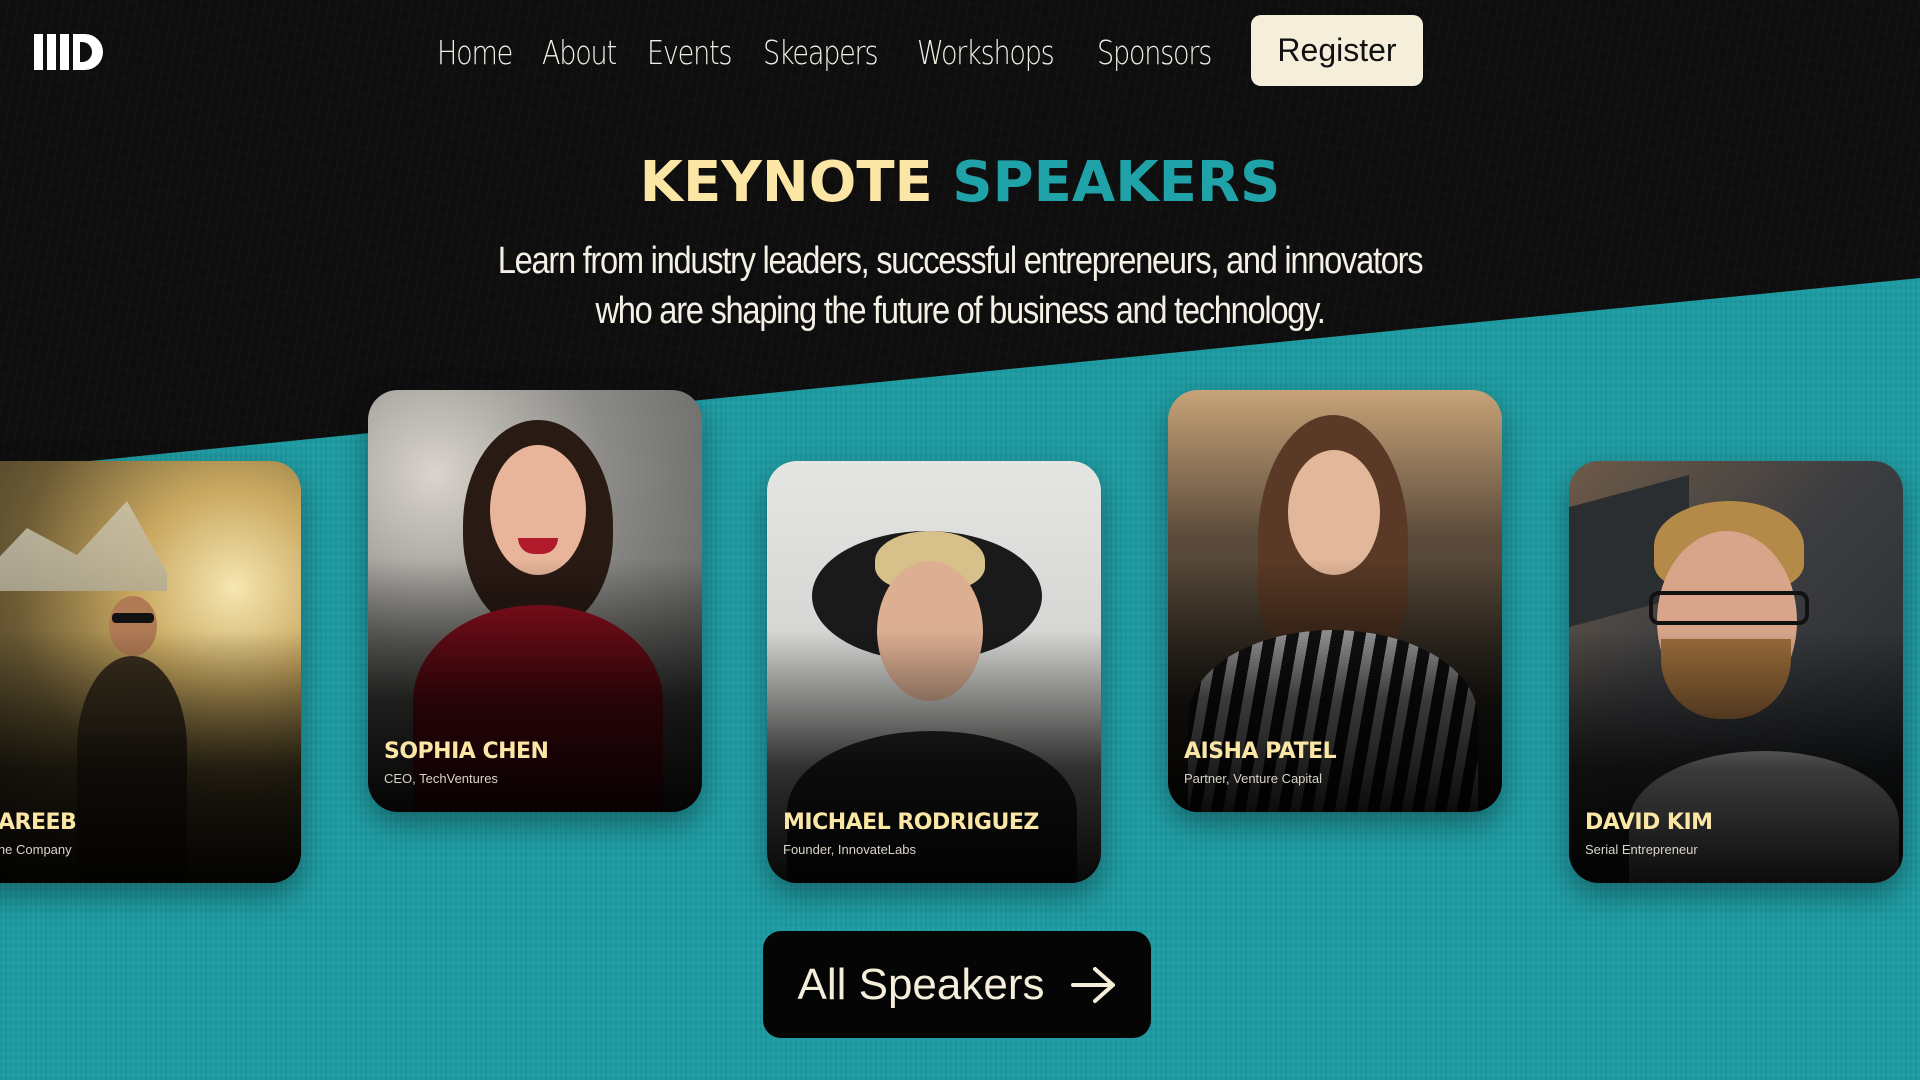  I want to click on speaker-role: Serial Entrepreneur, so click(1641, 849).